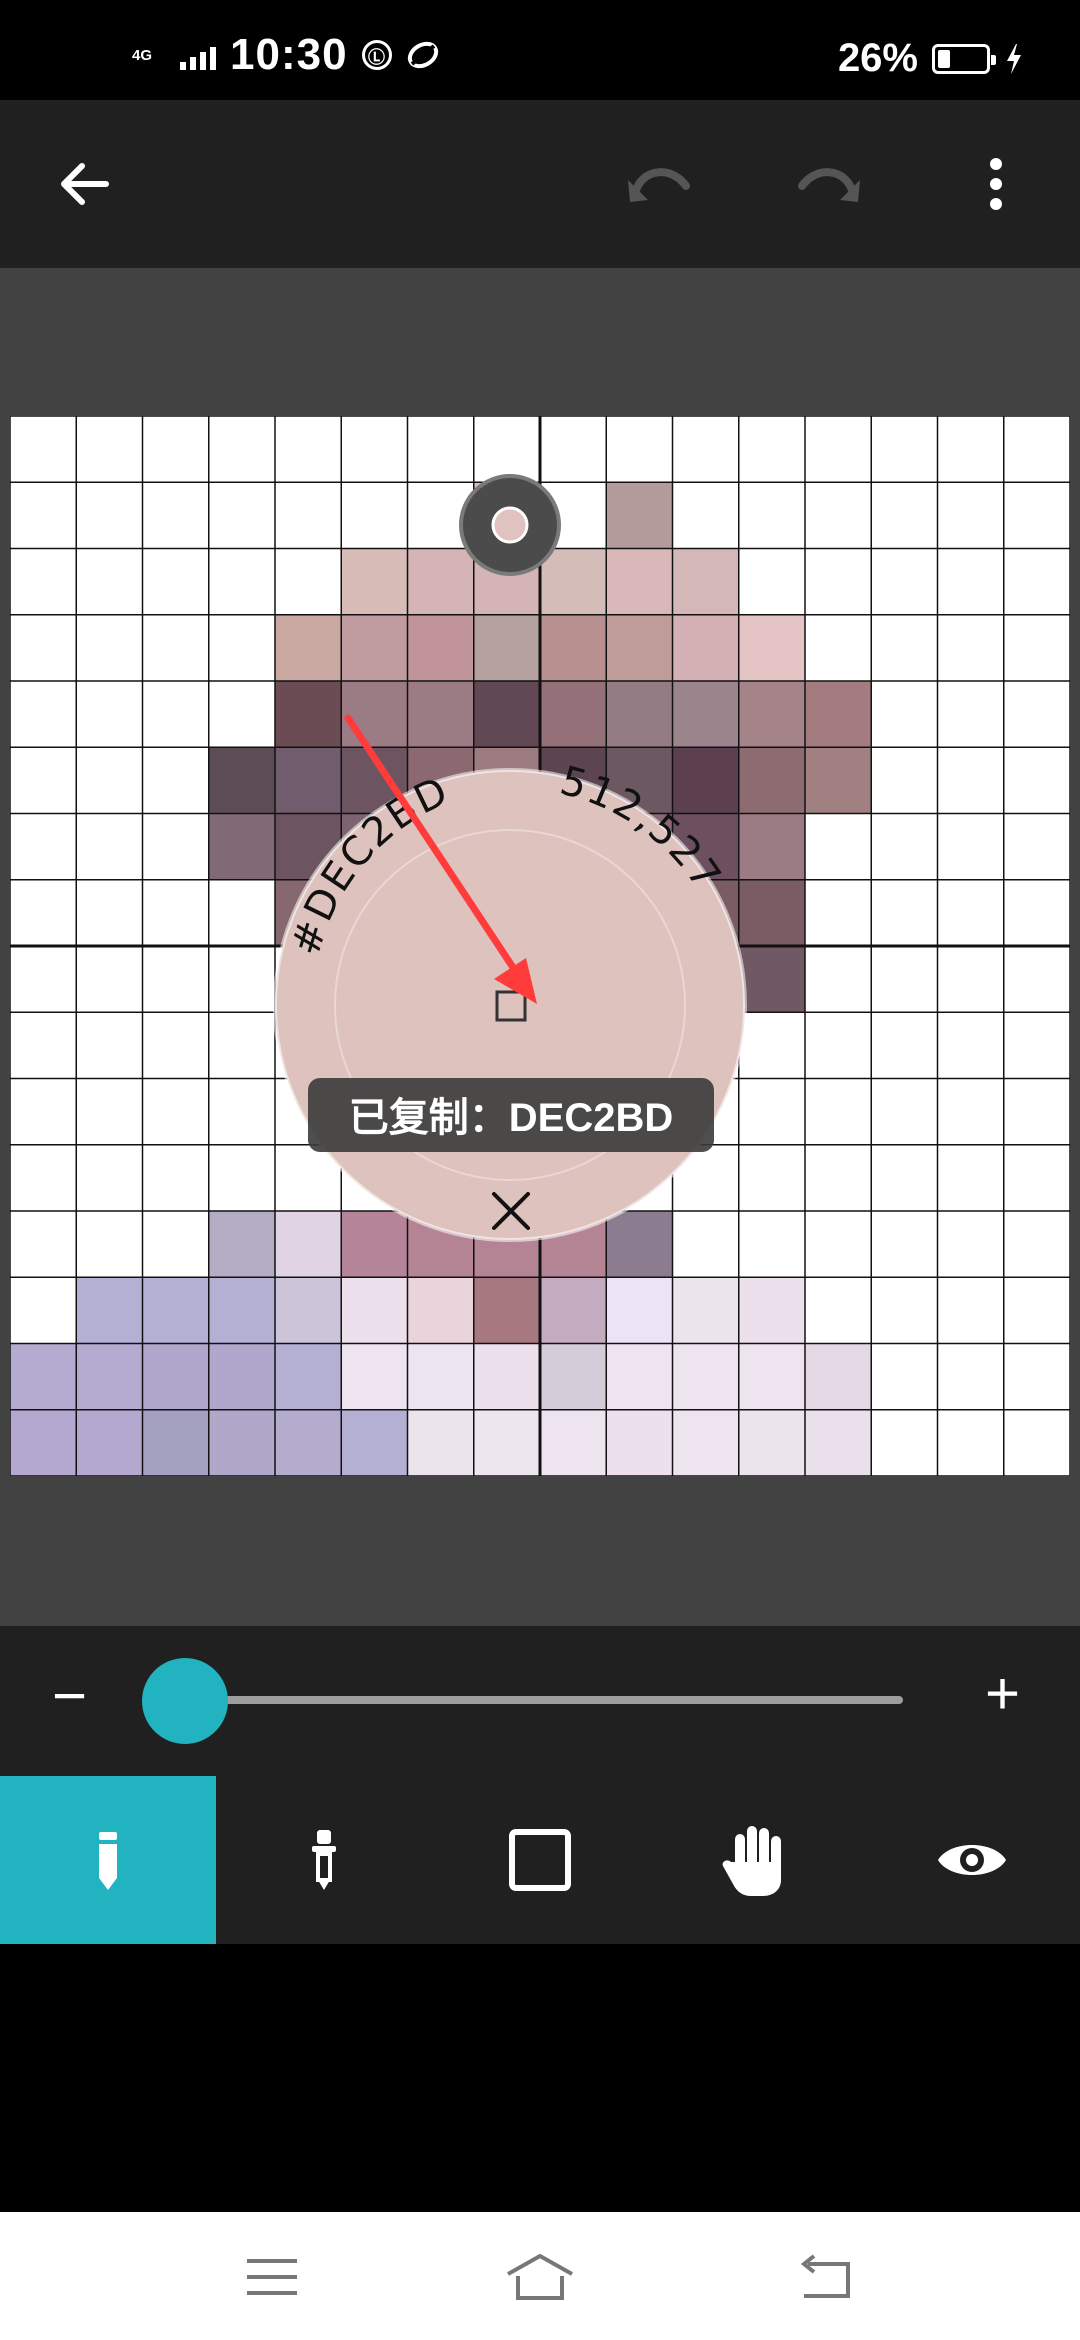 This screenshot has width=1080, height=2340. I want to click on nav-back-button, so click(824, 2277).